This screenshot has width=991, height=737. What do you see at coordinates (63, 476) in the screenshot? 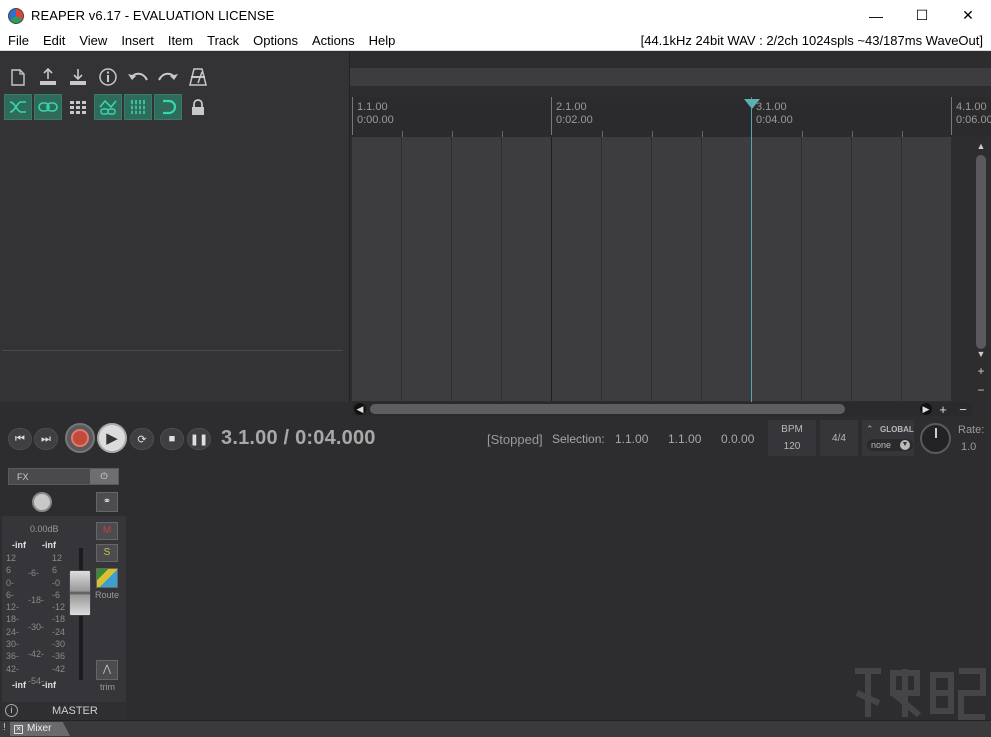
I see `master-fx-bar: FX ⏻` at bounding box center [63, 476].